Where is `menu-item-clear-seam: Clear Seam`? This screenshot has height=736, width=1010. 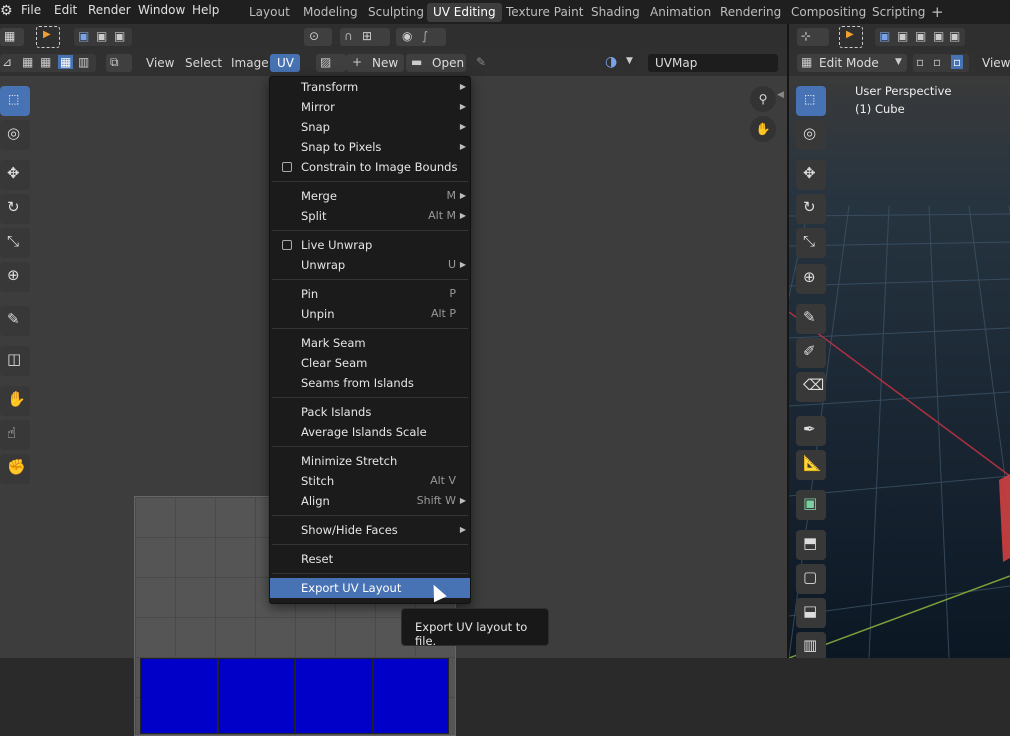 menu-item-clear-seam: Clear Seam is located at coordinates (370, 363).